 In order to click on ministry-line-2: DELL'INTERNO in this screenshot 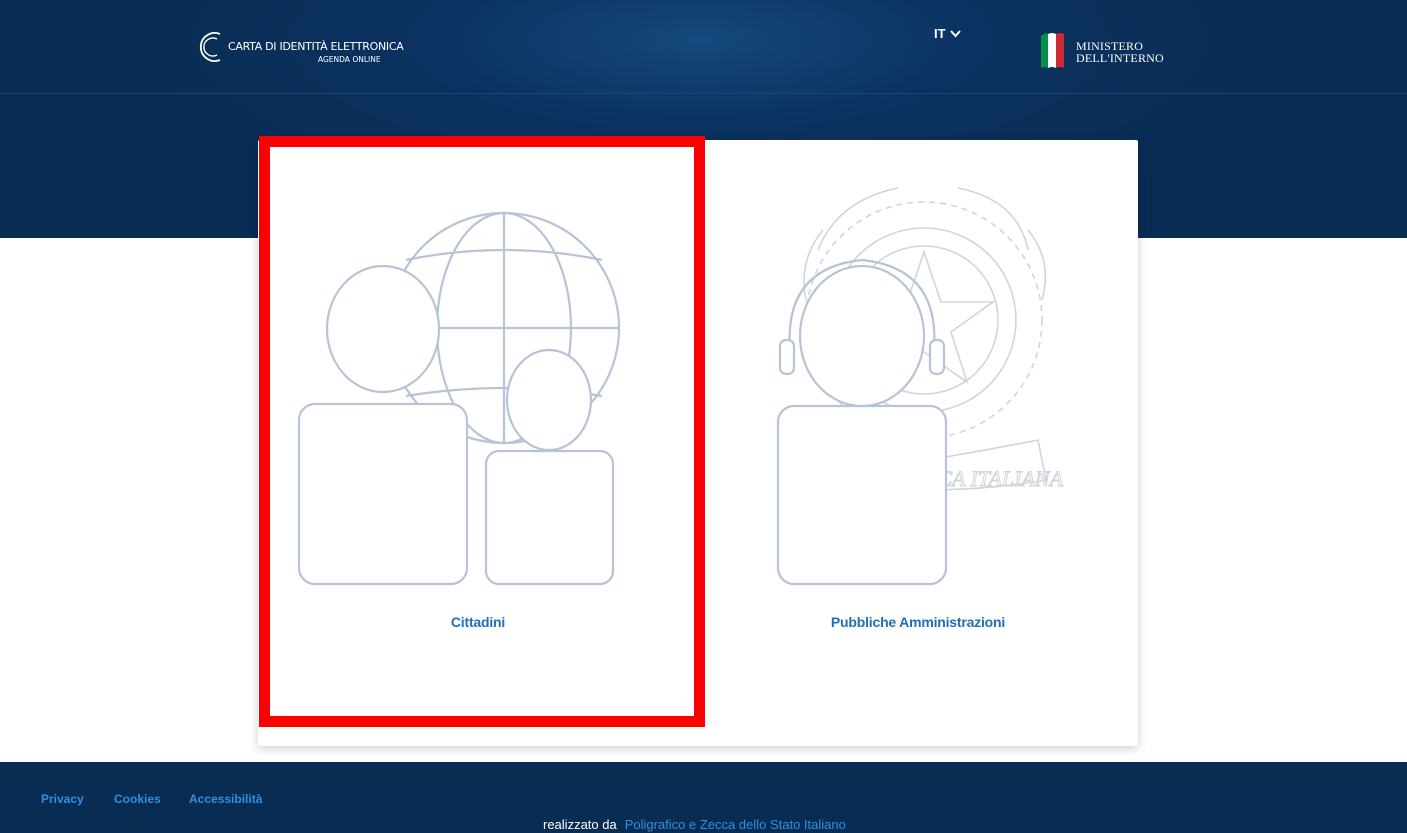, I will do `click(1120, 58)`.